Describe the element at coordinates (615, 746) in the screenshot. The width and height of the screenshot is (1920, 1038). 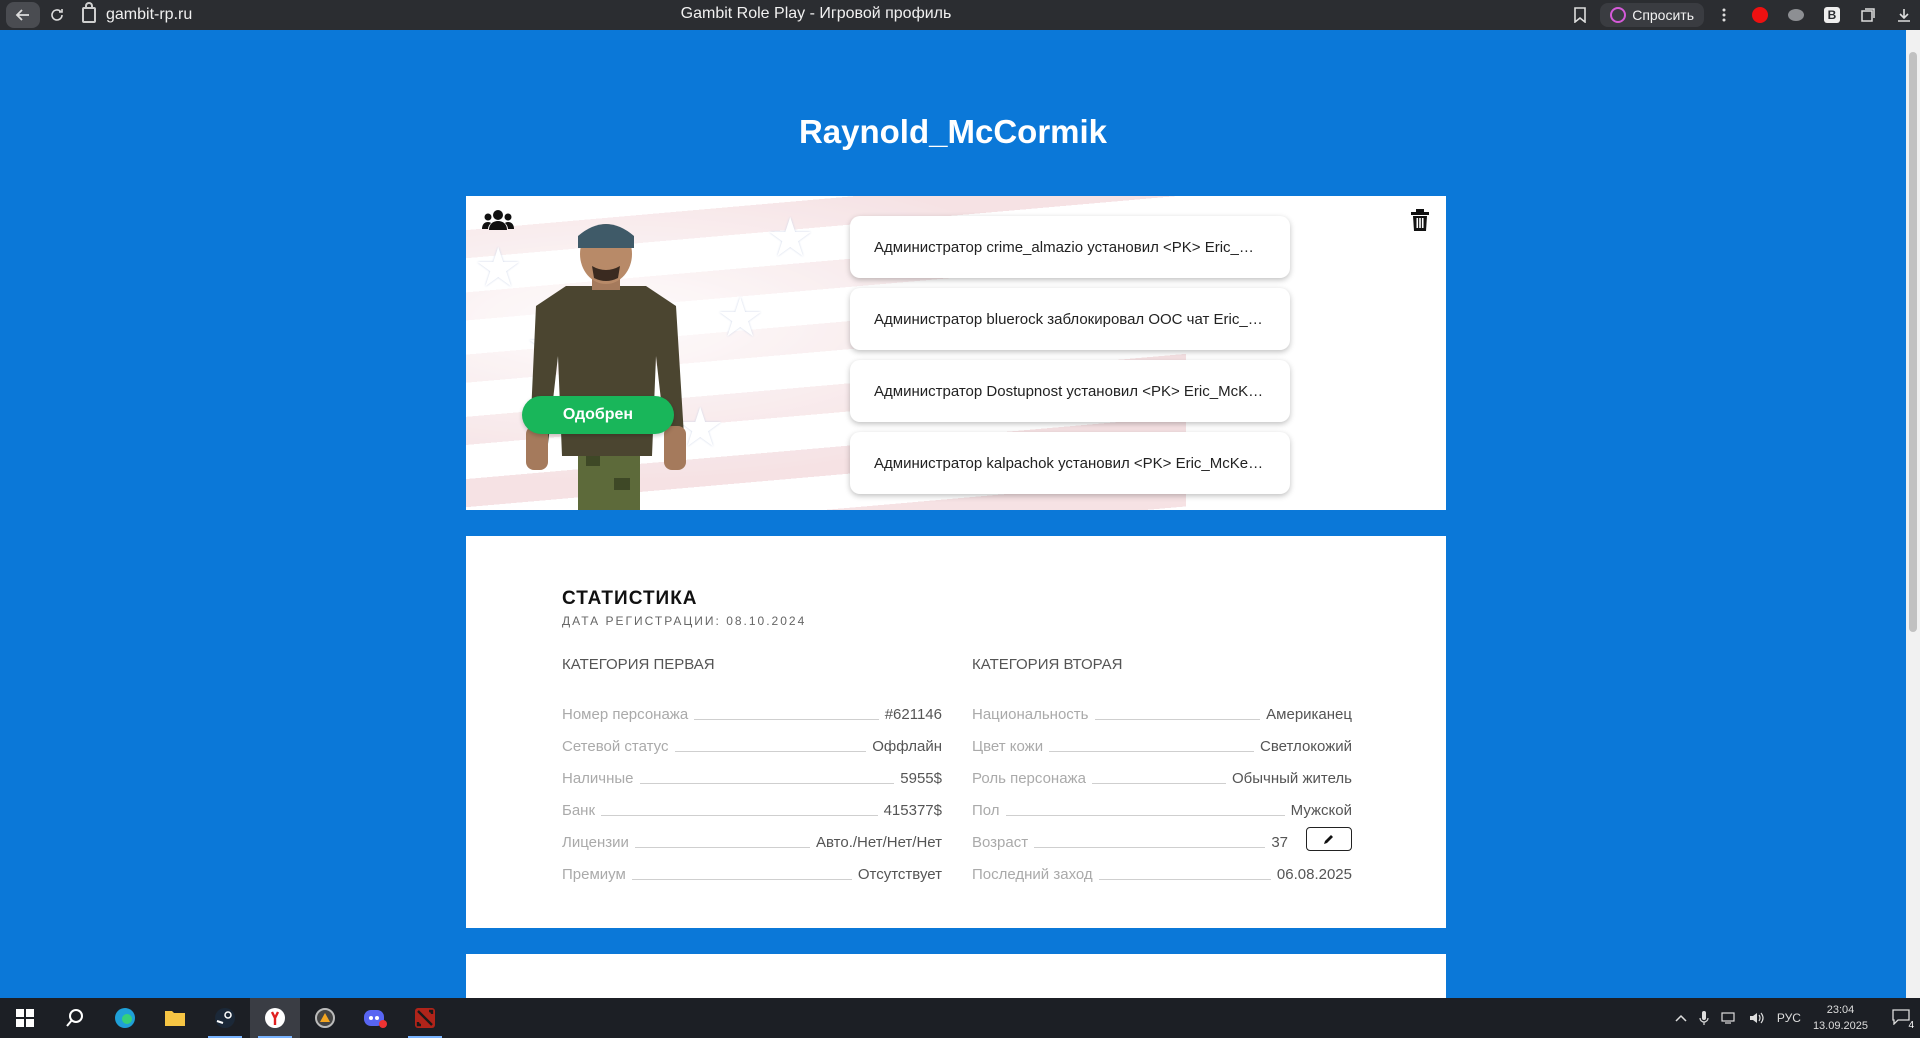
I see `stat-label: Сетевой статус` at that location.